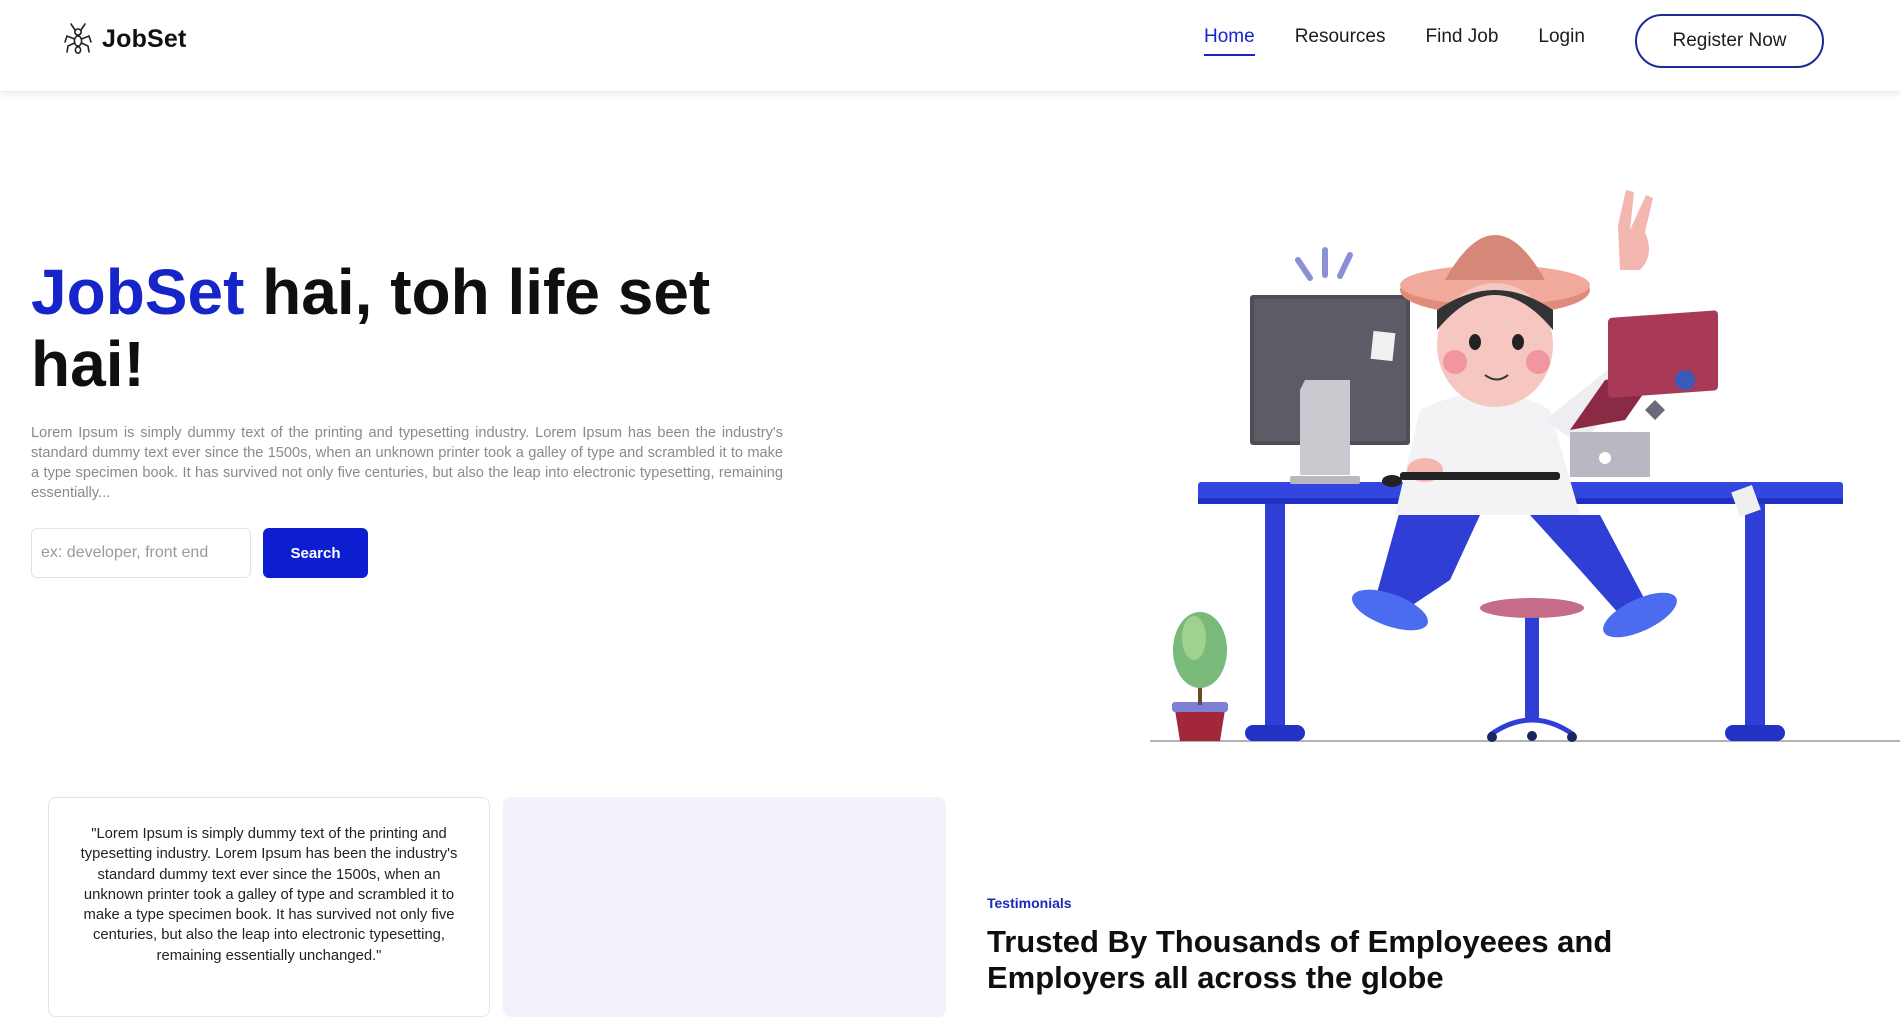 Image resolution: width=1900 pixels, height=1017 pixels. What do you see at coordinates (421, 328) in the screenshot?
I see `hero-title: JobSet hai, toh life set hai!` at bounding box center [421, 328].